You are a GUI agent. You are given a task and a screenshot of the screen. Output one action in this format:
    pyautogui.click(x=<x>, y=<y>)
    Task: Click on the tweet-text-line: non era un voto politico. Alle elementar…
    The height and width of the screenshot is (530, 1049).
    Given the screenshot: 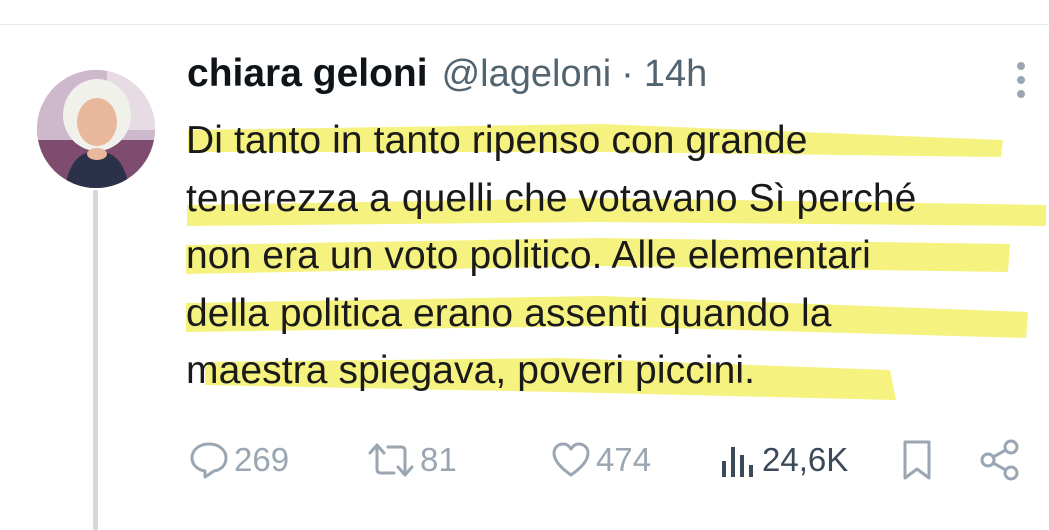 What is the action you would take?
    pyautogui.click(x=528, y=255)
    